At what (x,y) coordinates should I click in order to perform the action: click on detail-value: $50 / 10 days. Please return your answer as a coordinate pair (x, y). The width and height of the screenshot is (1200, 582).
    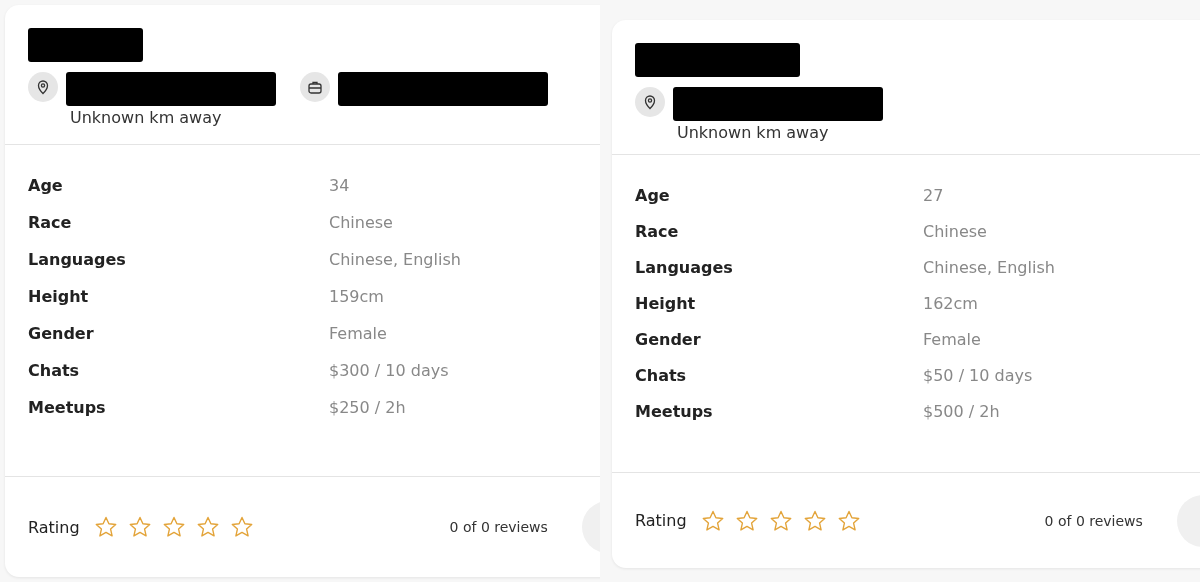
    Looking at the image, I should click on (978, 375).